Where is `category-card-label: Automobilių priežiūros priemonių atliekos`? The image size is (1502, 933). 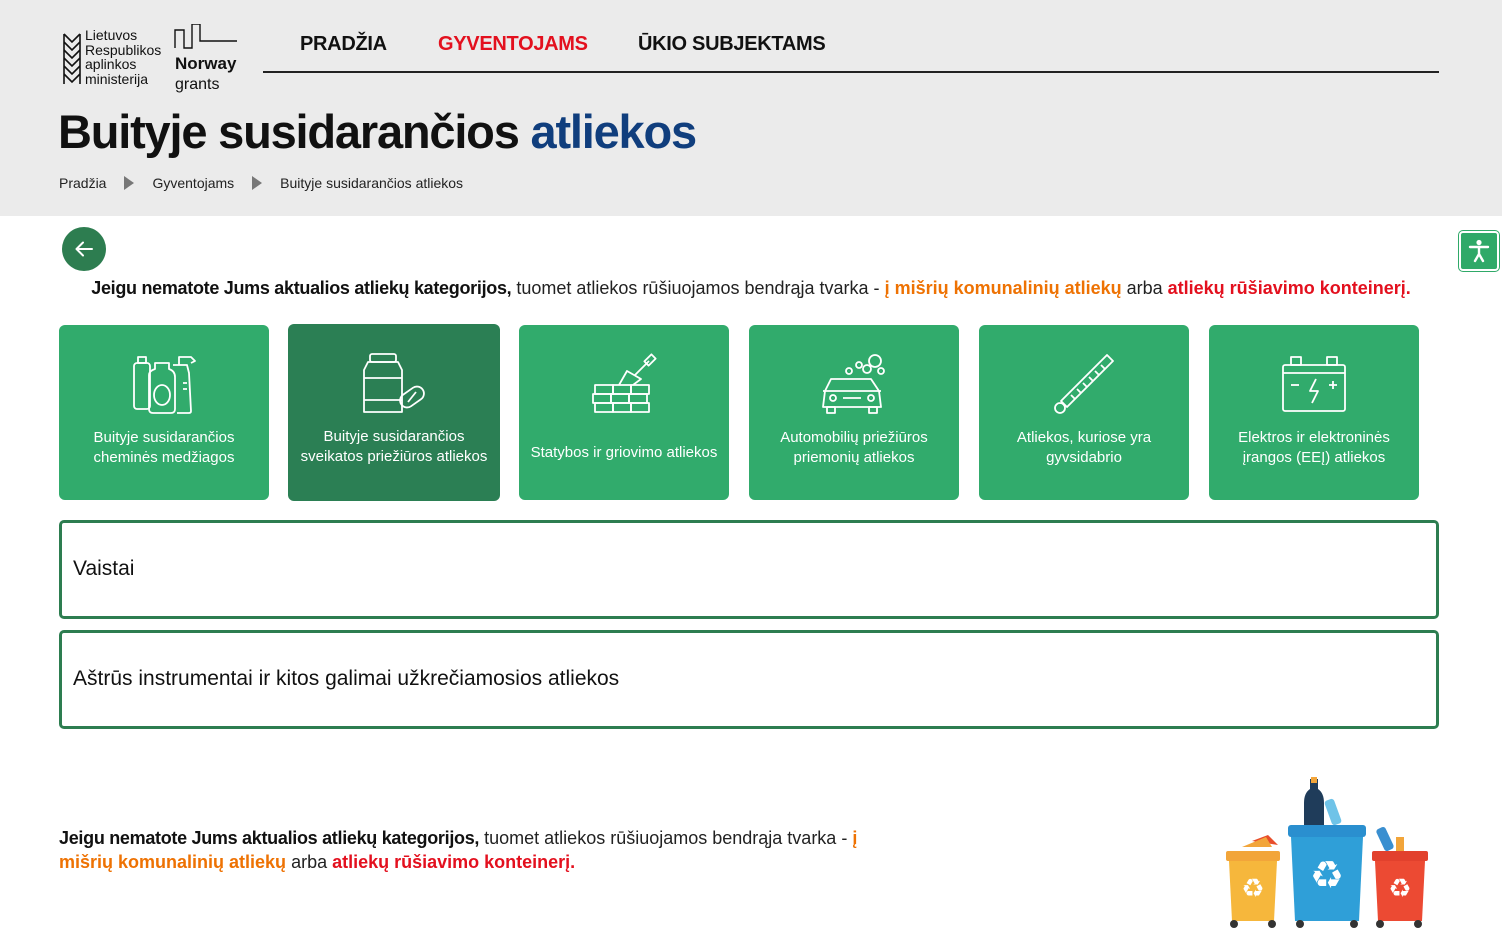 category-card-label: Automobilių priežiūros priemonių atliekos is located at coordinates (854, 447).